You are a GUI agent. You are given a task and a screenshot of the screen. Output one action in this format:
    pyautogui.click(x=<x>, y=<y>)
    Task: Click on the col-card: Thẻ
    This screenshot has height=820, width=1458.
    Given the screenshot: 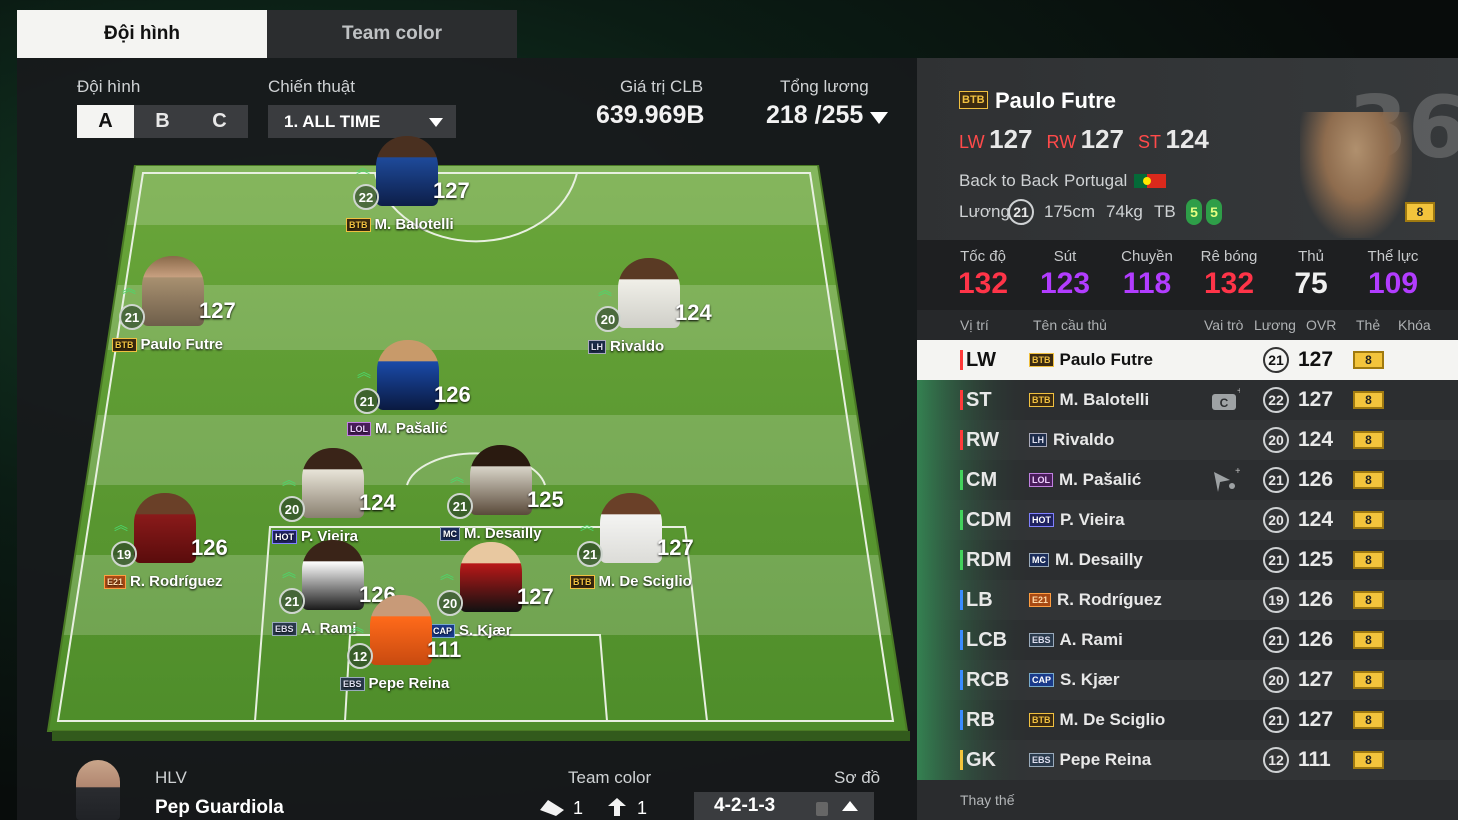 What is the action you would take?
    pyautogui.click(x=1368, y=325)
    